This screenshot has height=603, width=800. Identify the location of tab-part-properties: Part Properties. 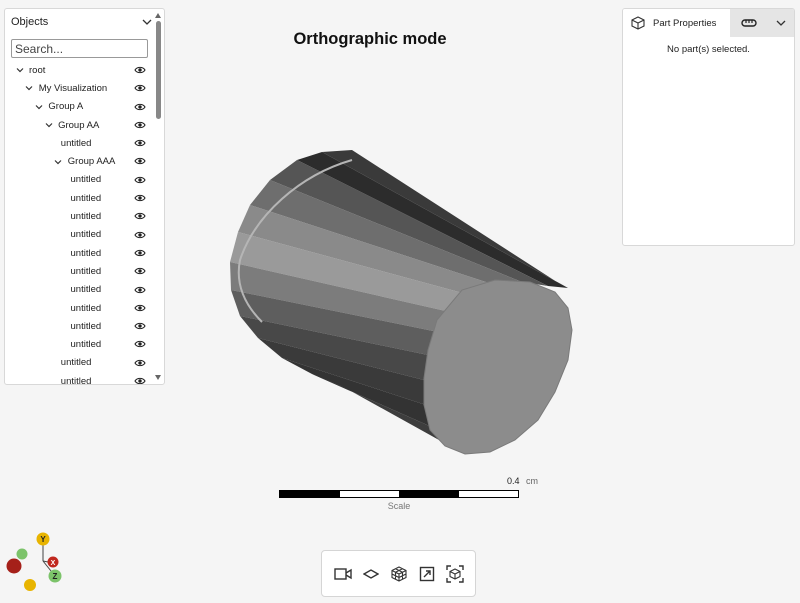
(677, 23).